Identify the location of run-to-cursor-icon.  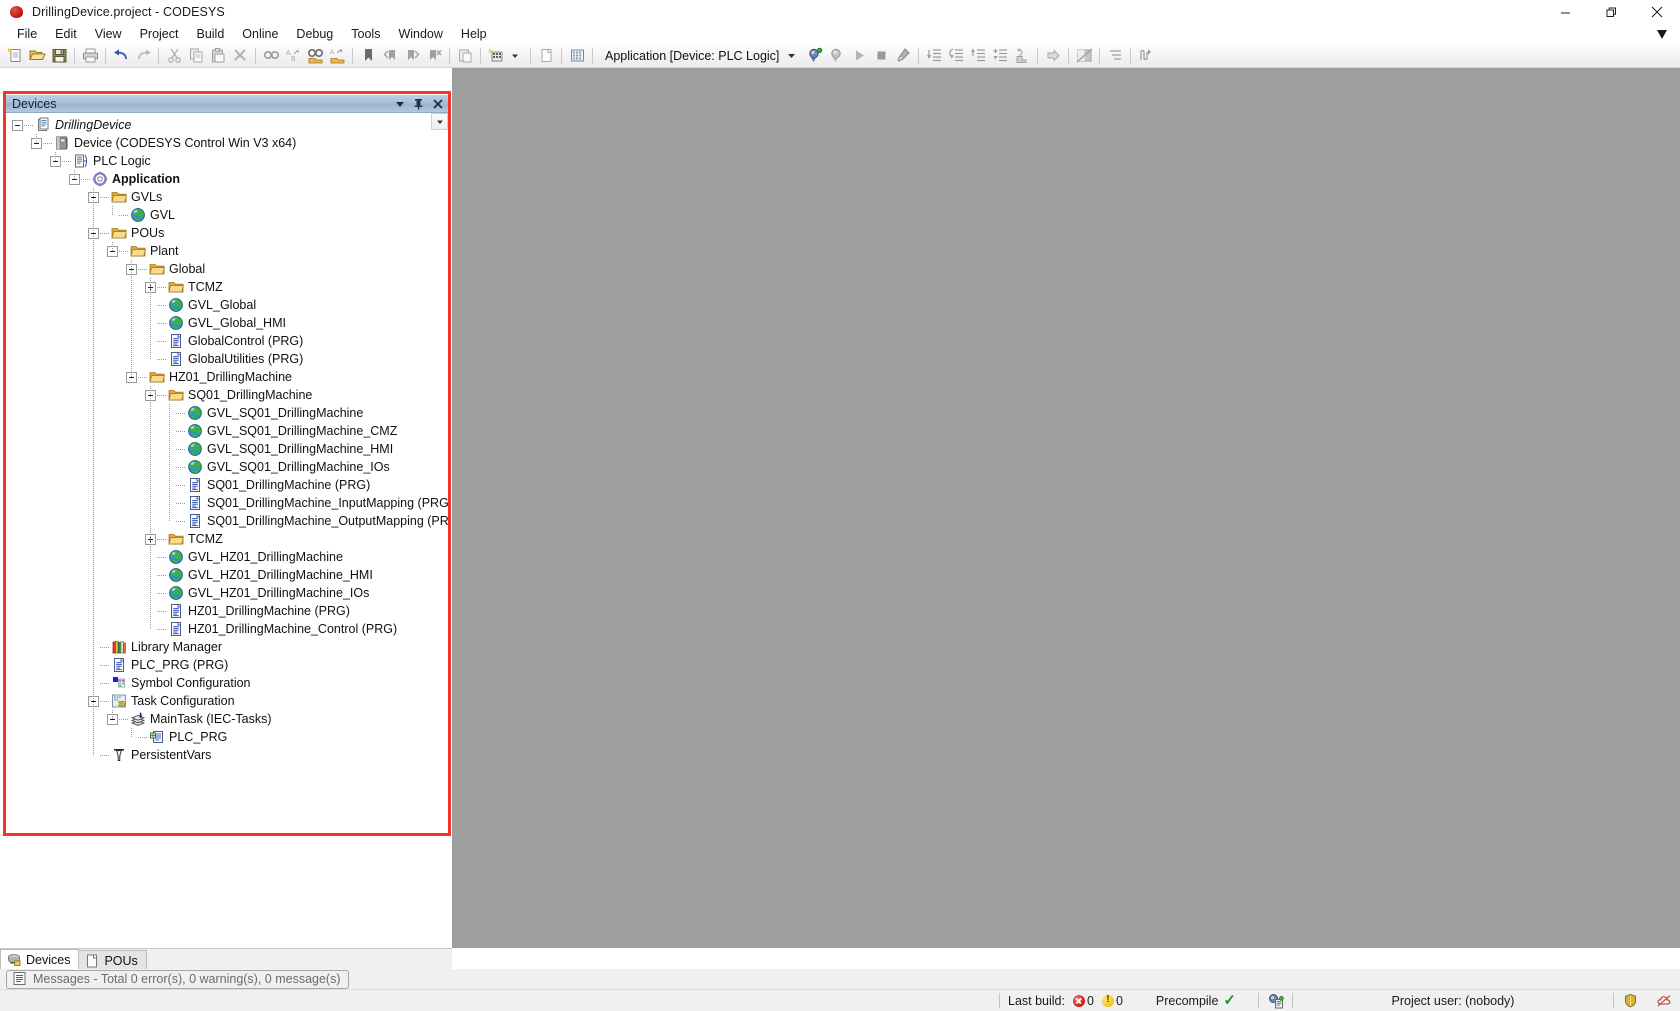
(1000, 56).